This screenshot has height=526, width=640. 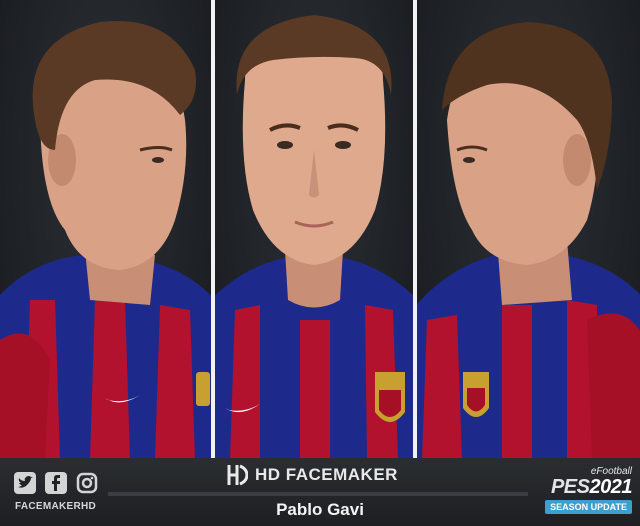 What do you see at coordinates (326, 474) in the screenshot?
I see `brand-name: HD FACEMAKER` at bounding box center [326, 474].